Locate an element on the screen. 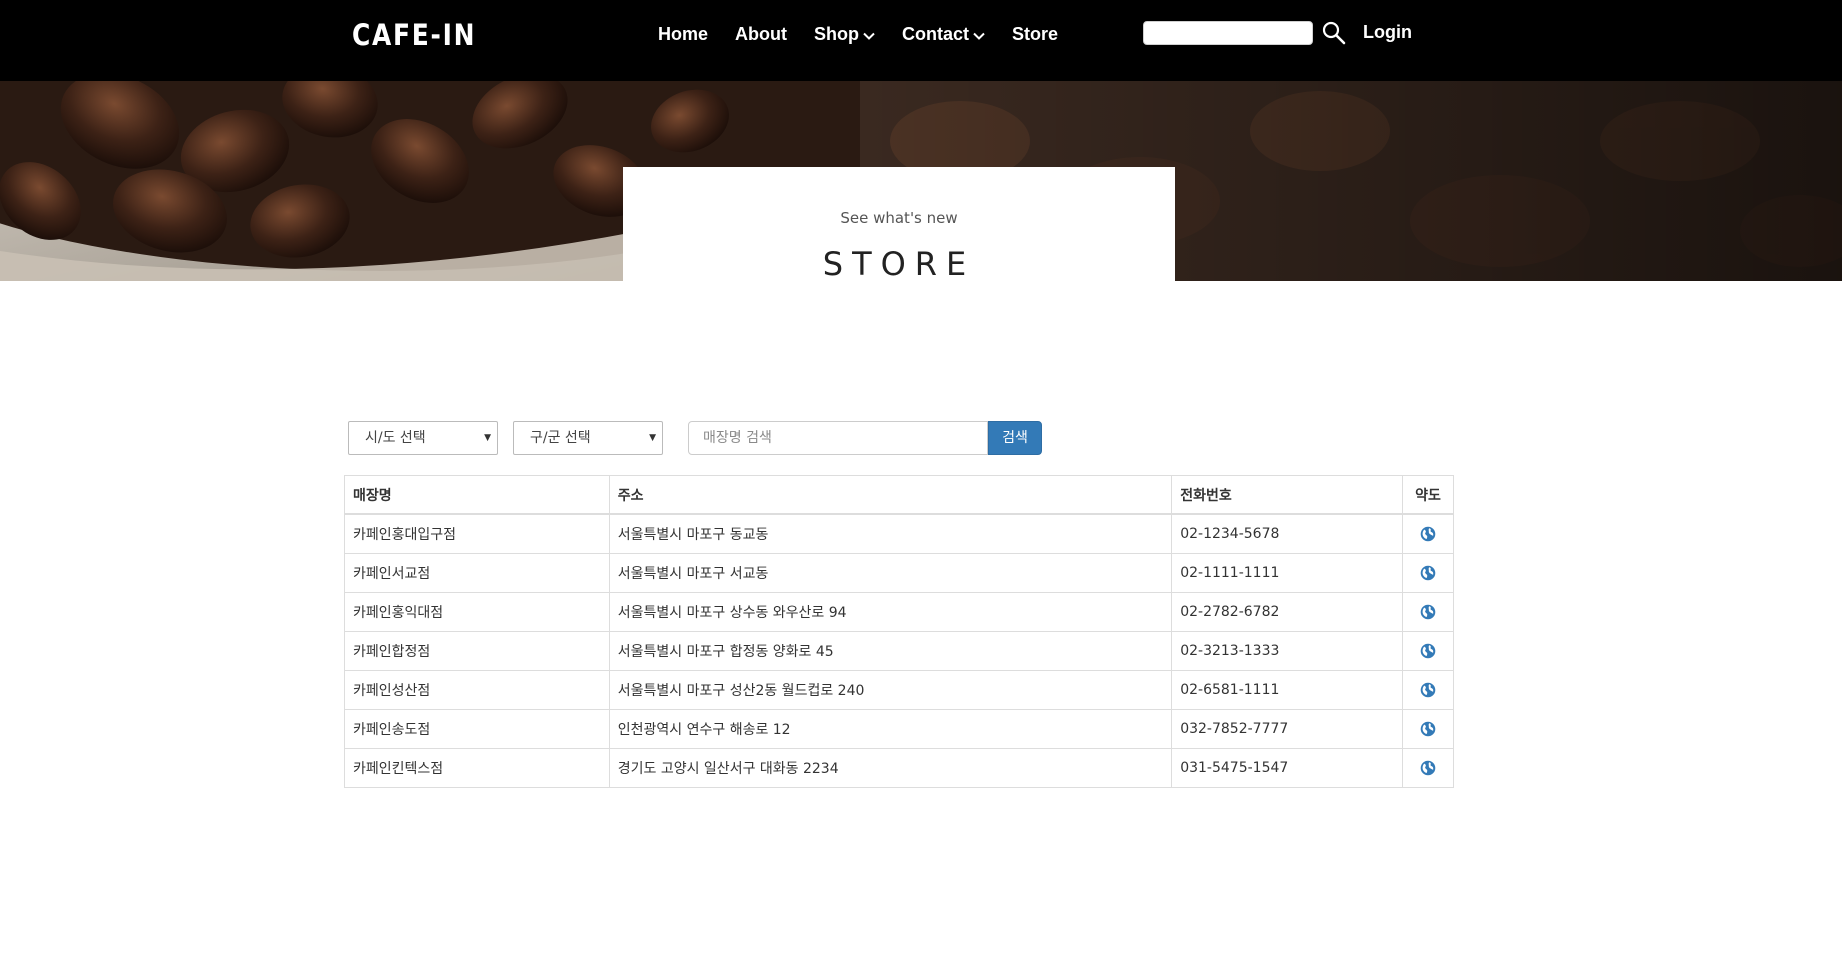 The height and width of the screenshot is (961, 1842). column-header-address: 주소 is located at coordinates (890, 495).